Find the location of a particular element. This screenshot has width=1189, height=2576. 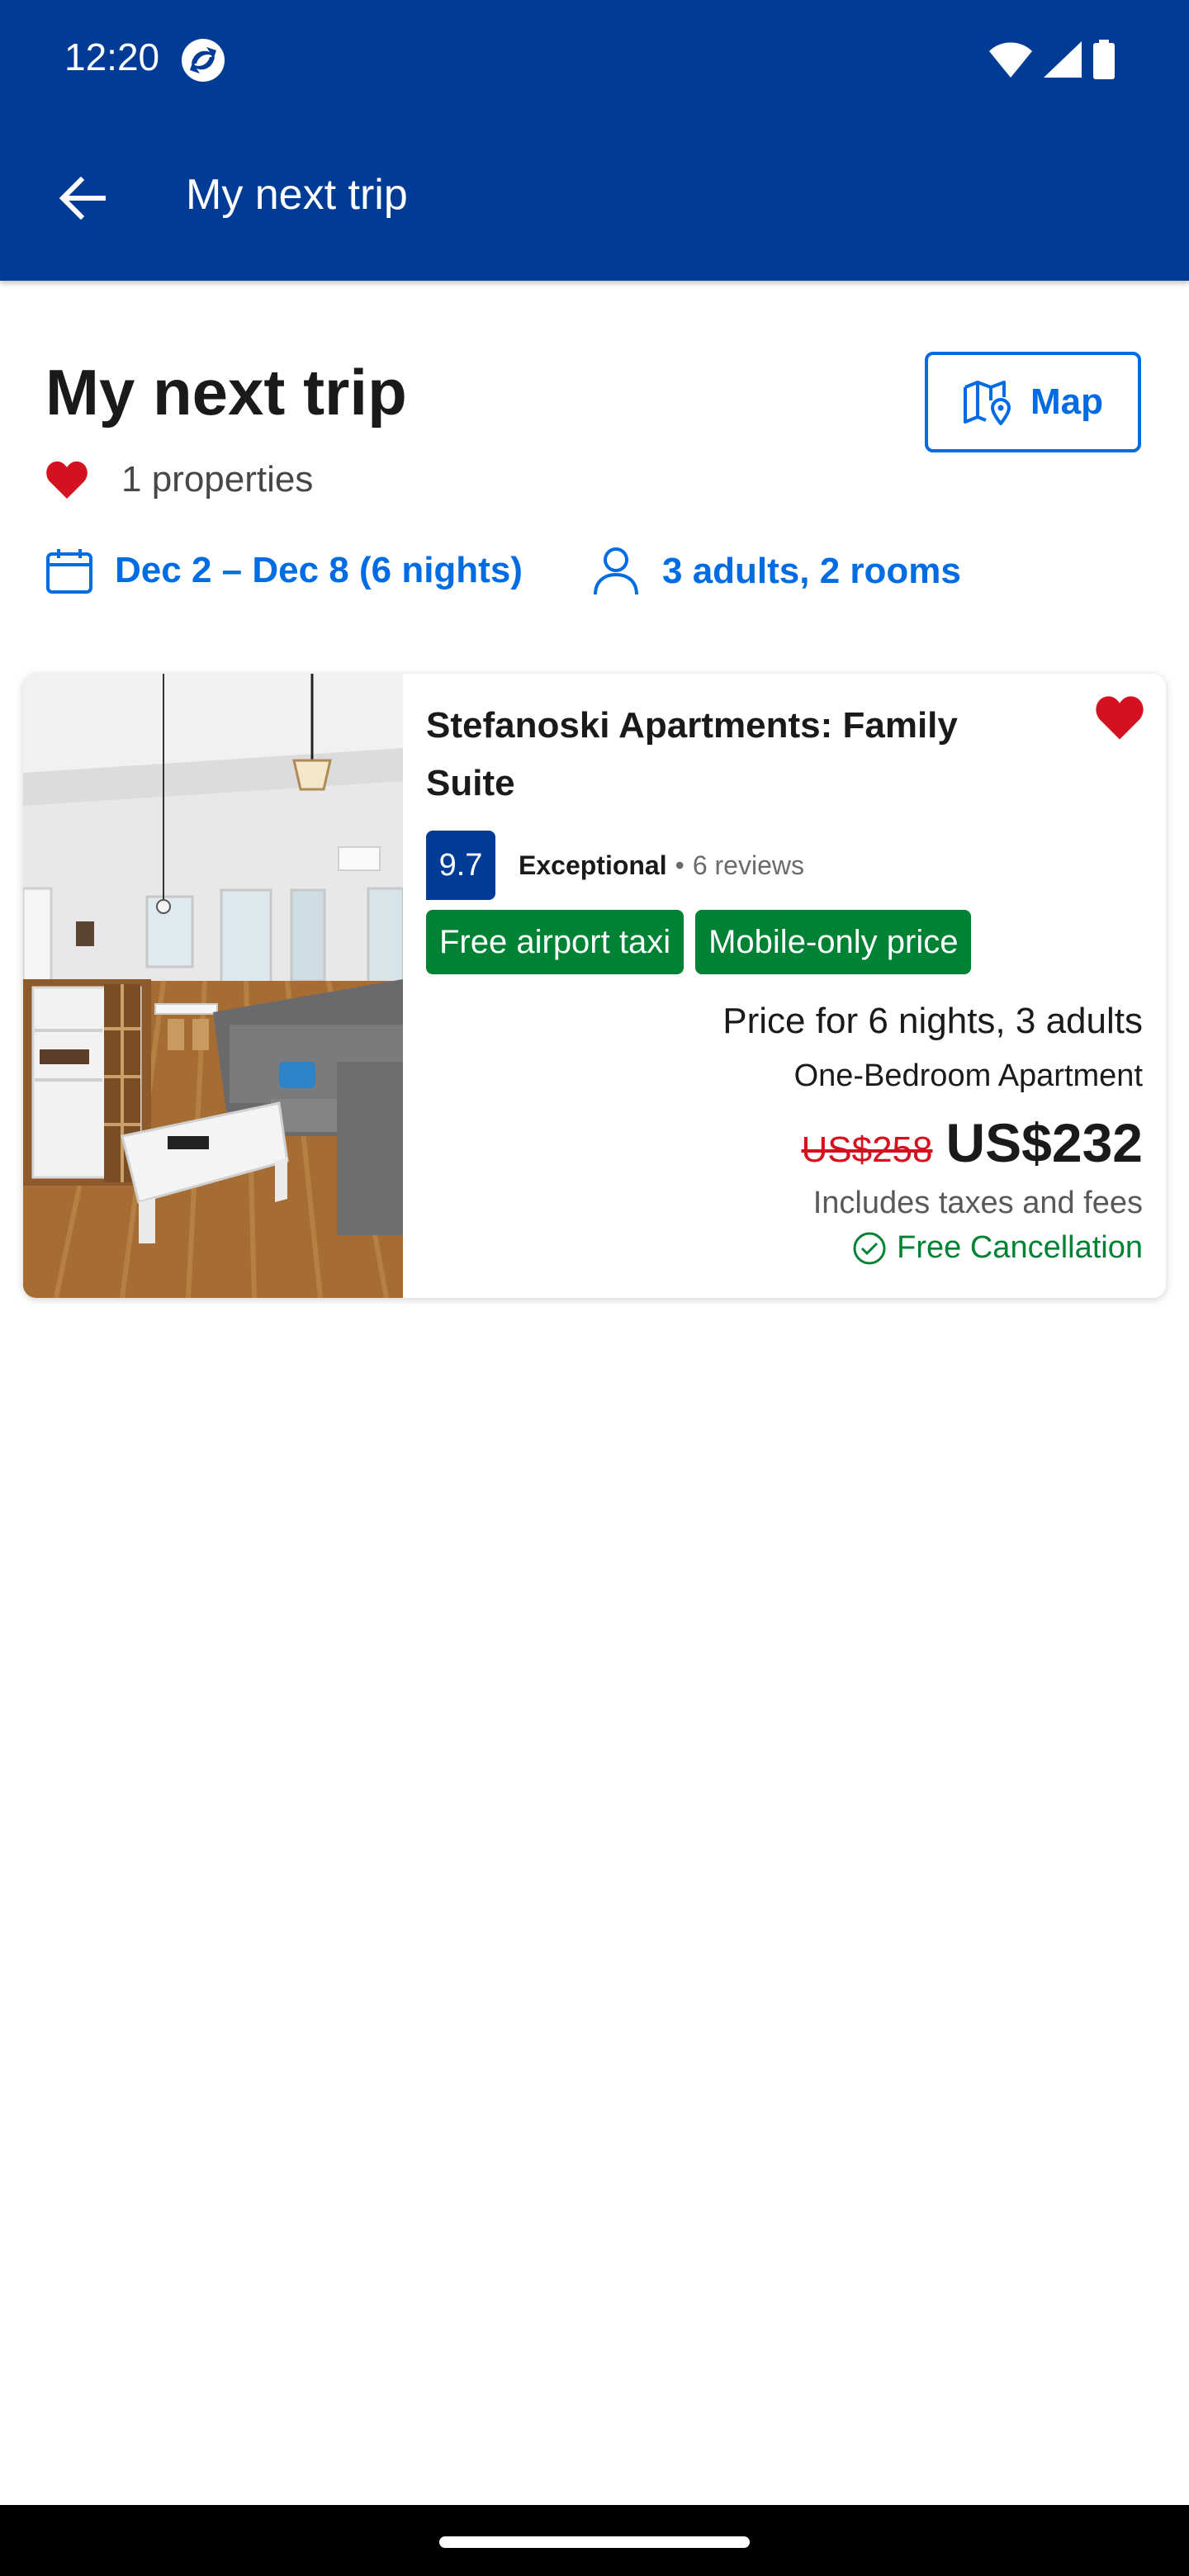

wifi-icon is located at coordinates (1010, 60).